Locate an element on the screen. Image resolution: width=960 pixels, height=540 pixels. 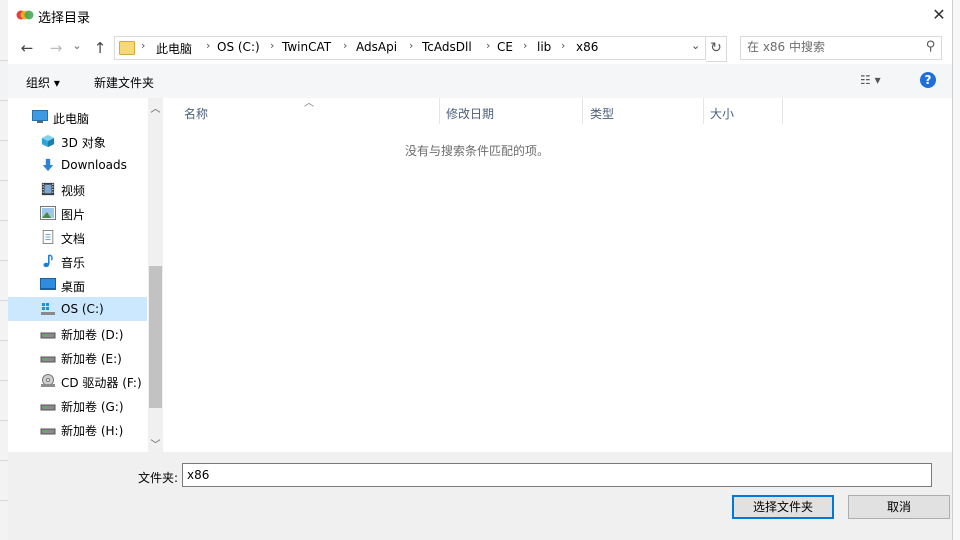
breadcrumb-adsapi: AdsApi is located at coordinates (376, 47).